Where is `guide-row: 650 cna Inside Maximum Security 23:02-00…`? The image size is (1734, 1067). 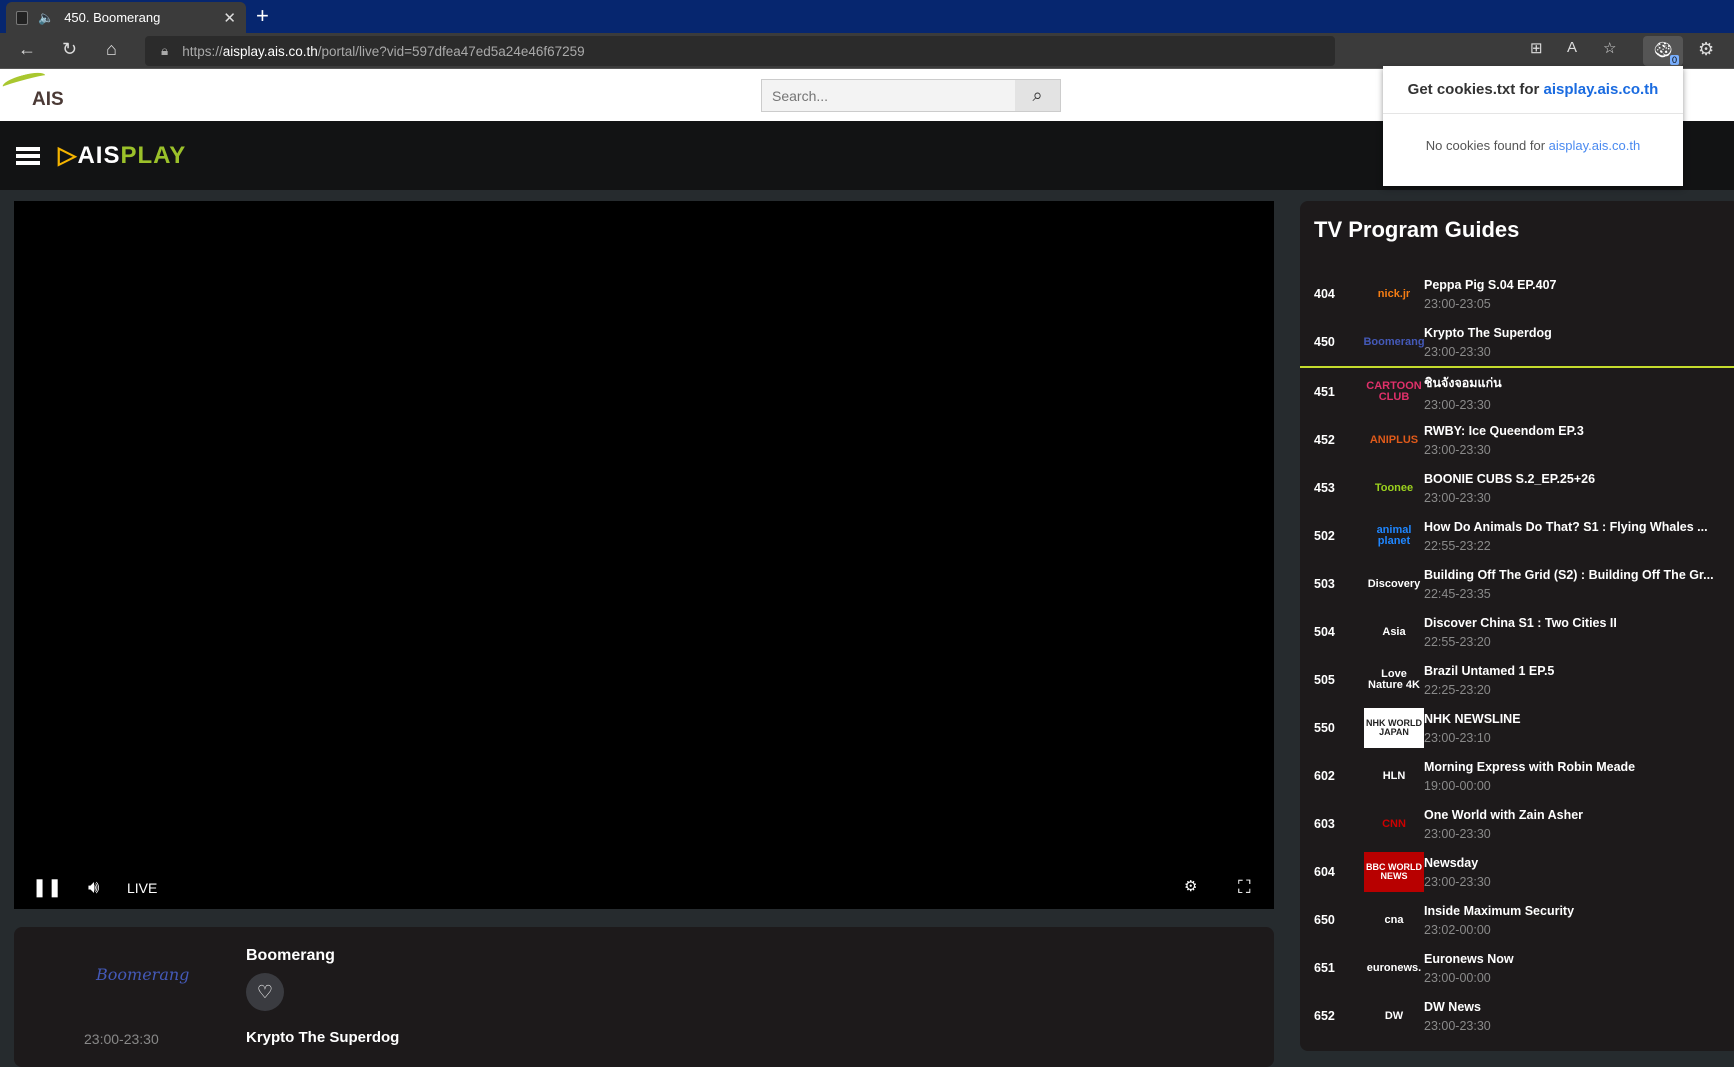
guide-row: 650 cna Inside Maximum Security 23:02-00… is located at coordinates (1517, 920).